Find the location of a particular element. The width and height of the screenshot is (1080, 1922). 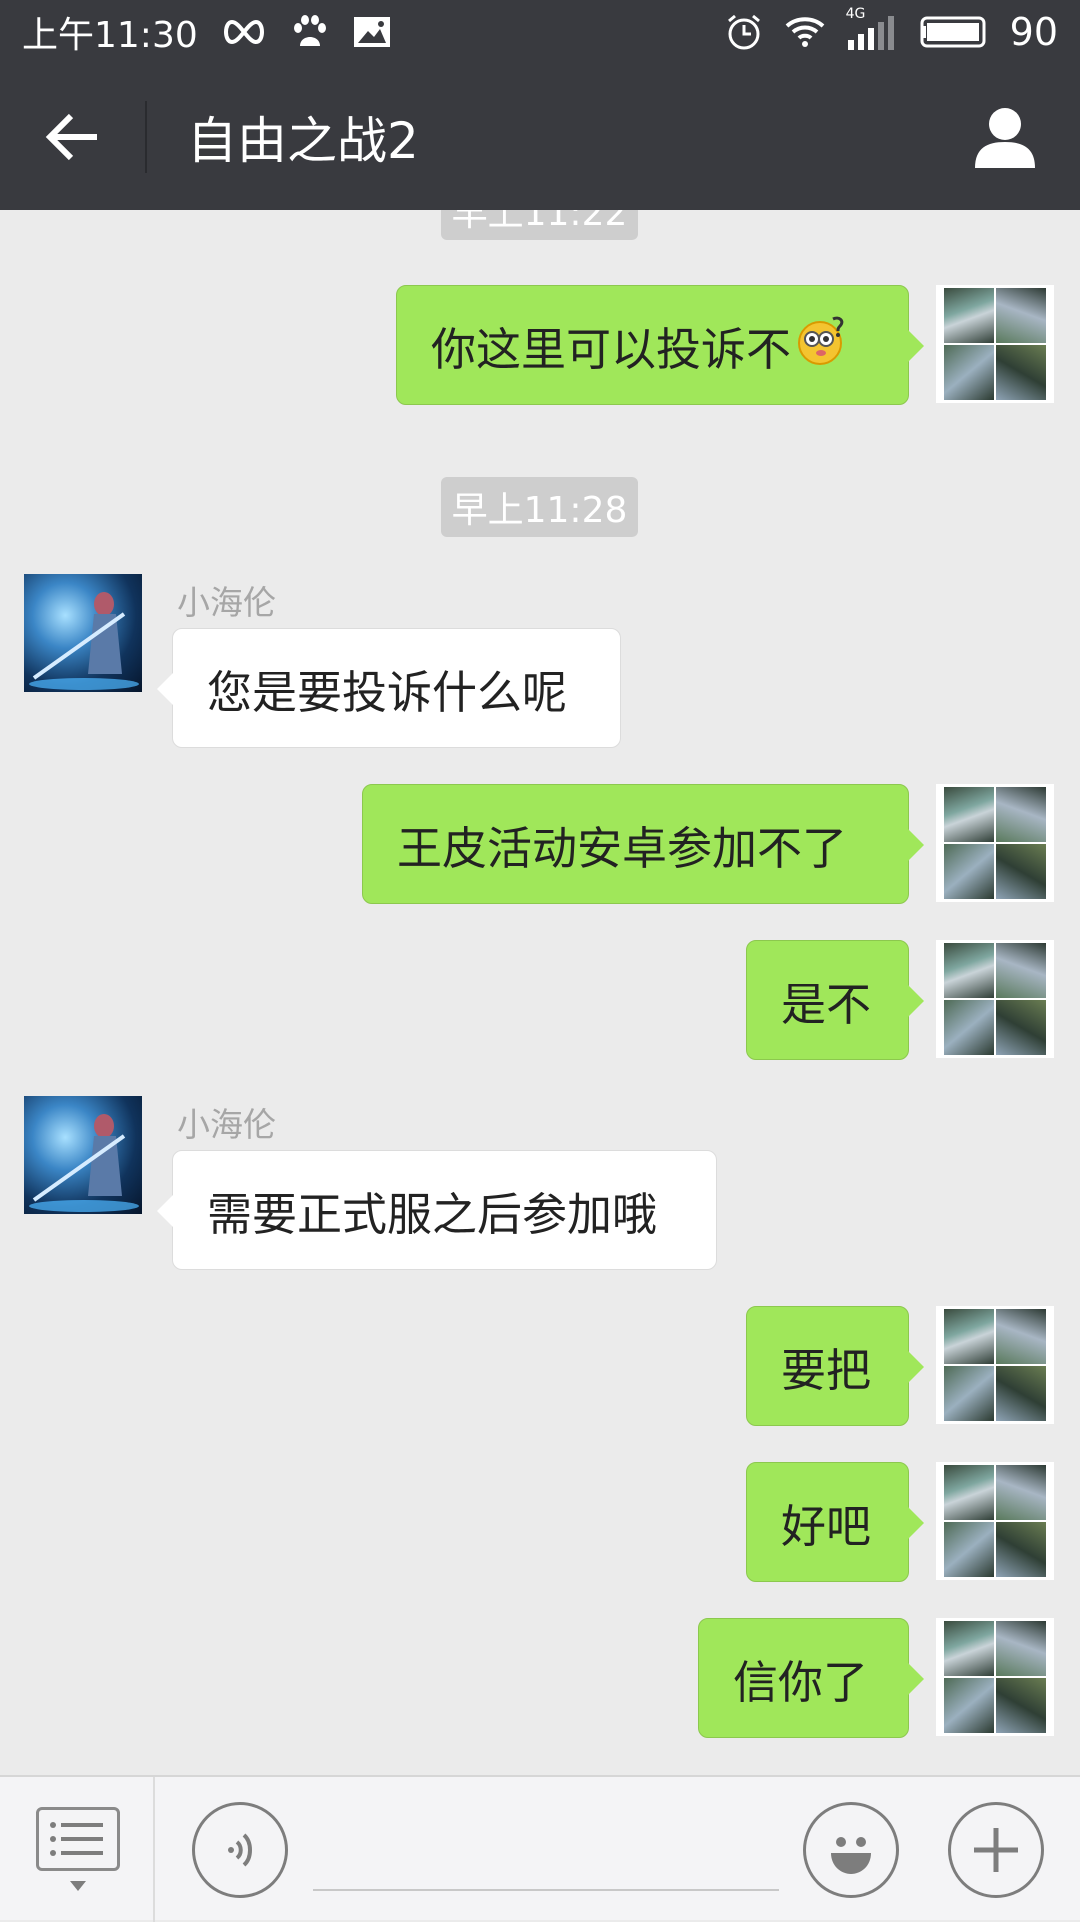

network-type-label: 4G is located at coordinates (855, 14).